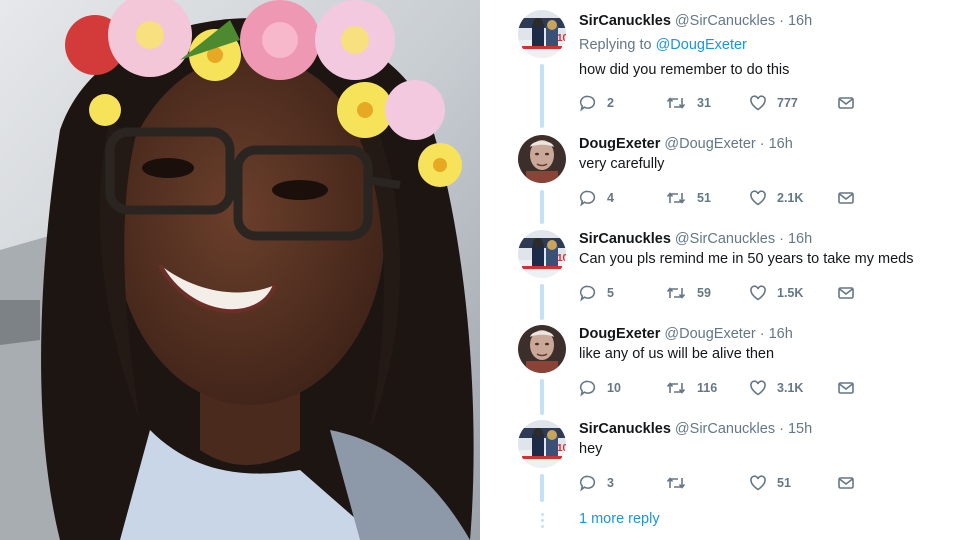 This screenshot has height=540, width=960. Describe the element at coordinates (701, 45) in the screenshot. I see `mention-link: @DougExeter` at that location.